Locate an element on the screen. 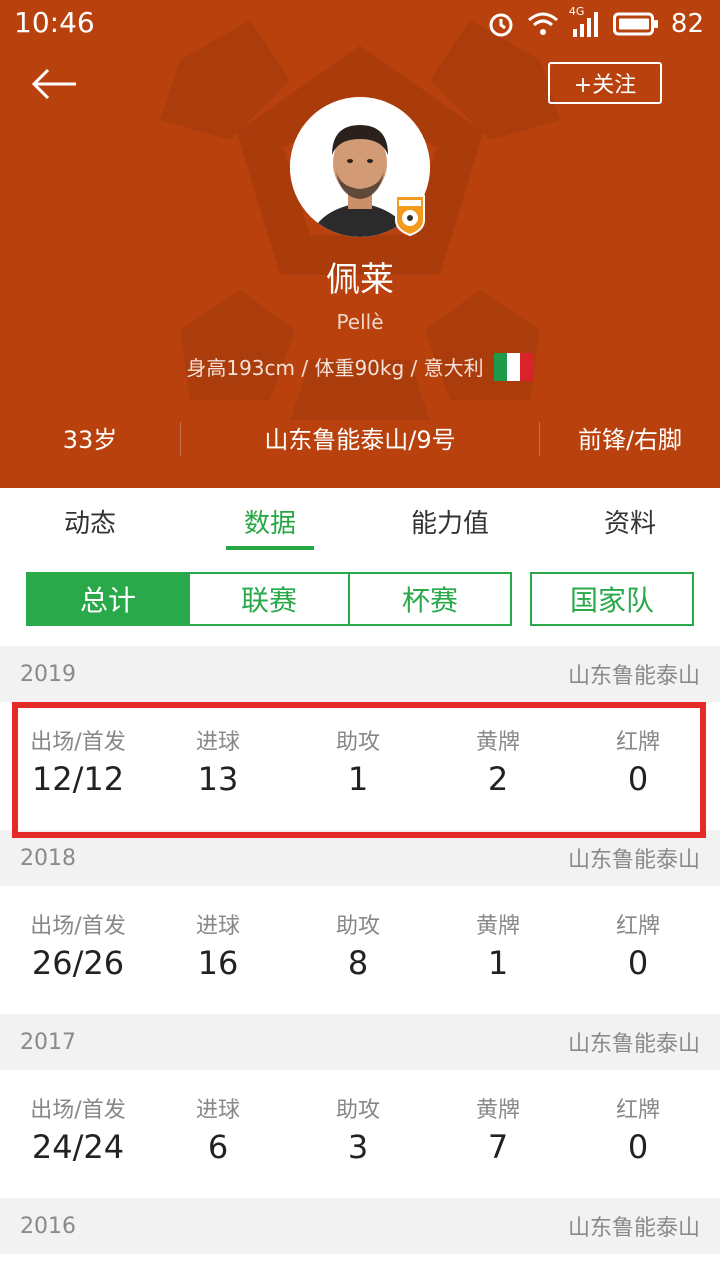 The image size is (720, 1280). player-name-en: Pellè is located at coordinates (360, 322).